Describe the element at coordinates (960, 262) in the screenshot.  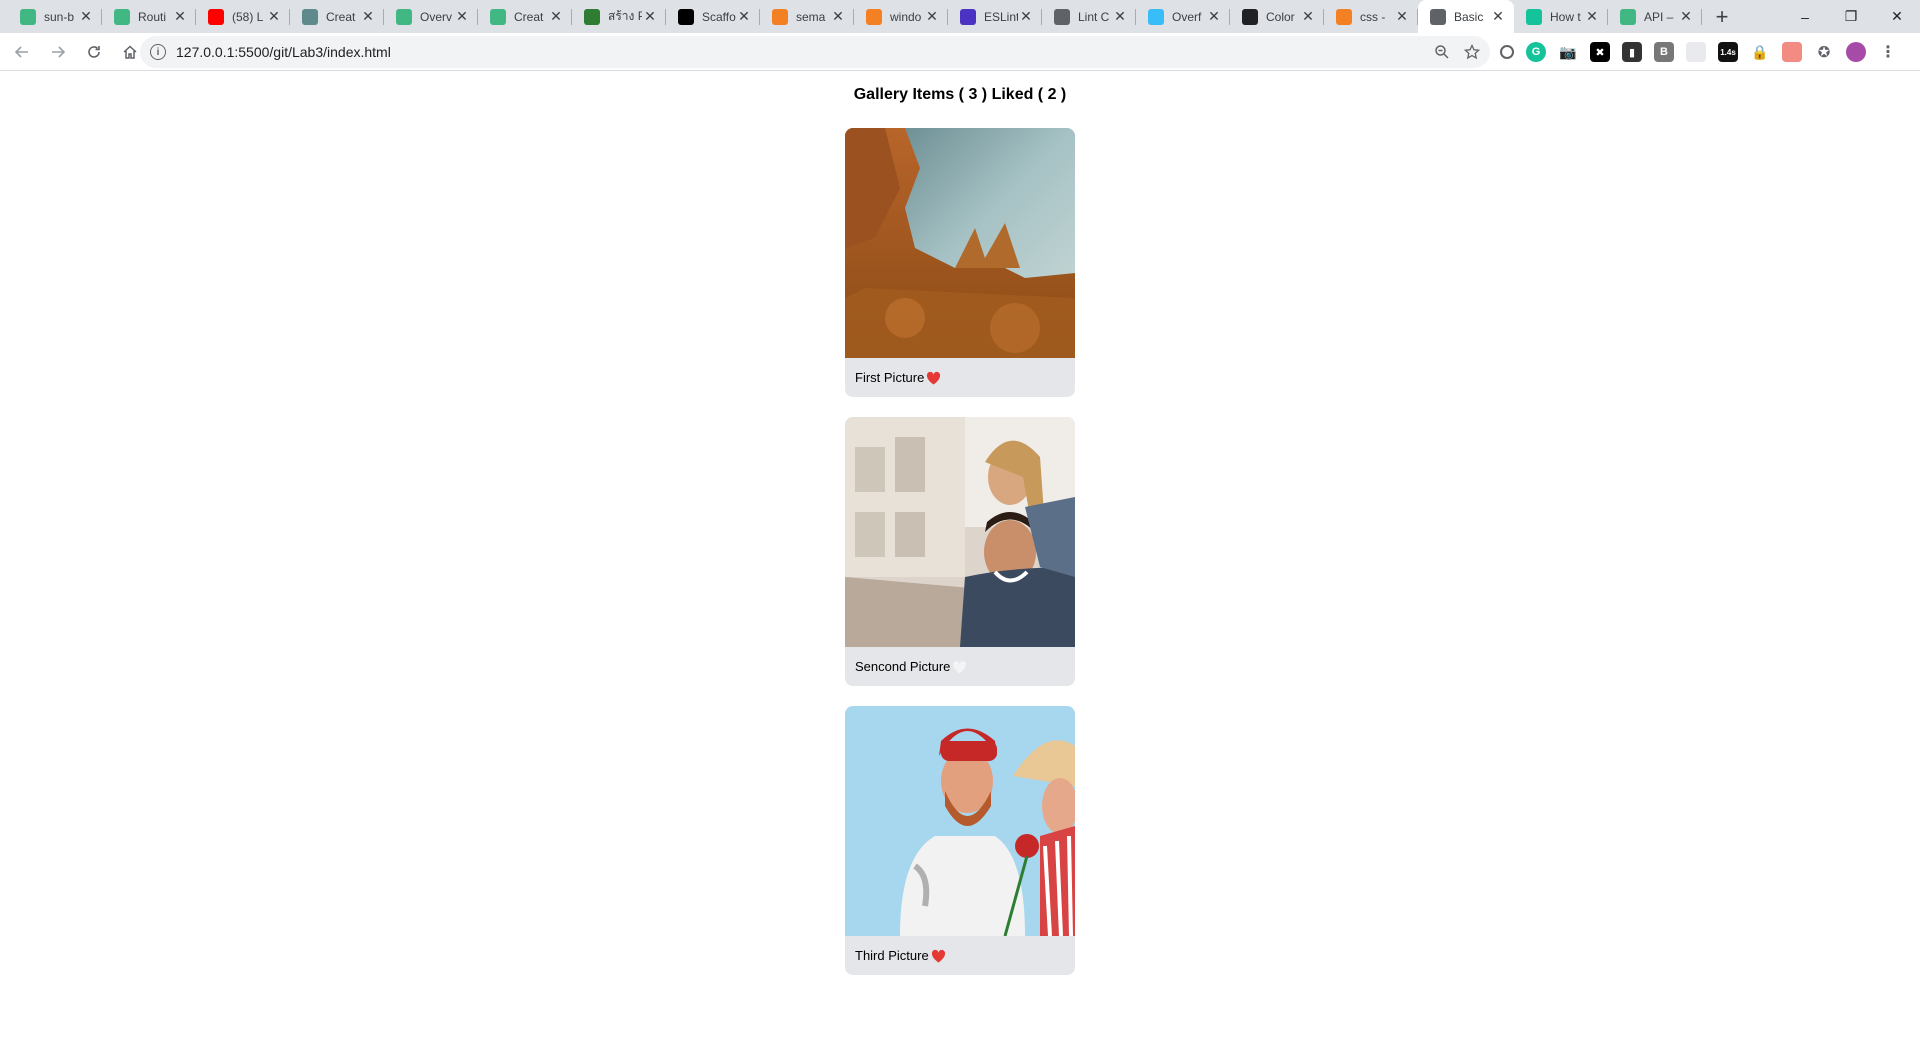
I see `gallery-card: First Picture` at that location.